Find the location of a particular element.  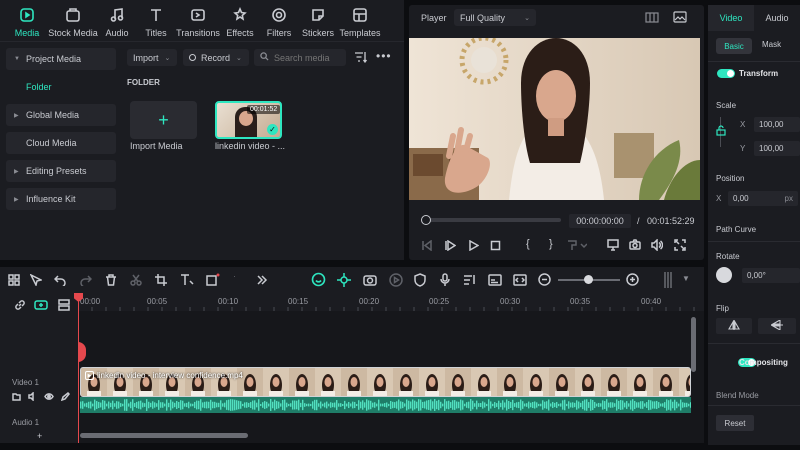

tab-audio-props: Audio is located at coordinates (777, 18).